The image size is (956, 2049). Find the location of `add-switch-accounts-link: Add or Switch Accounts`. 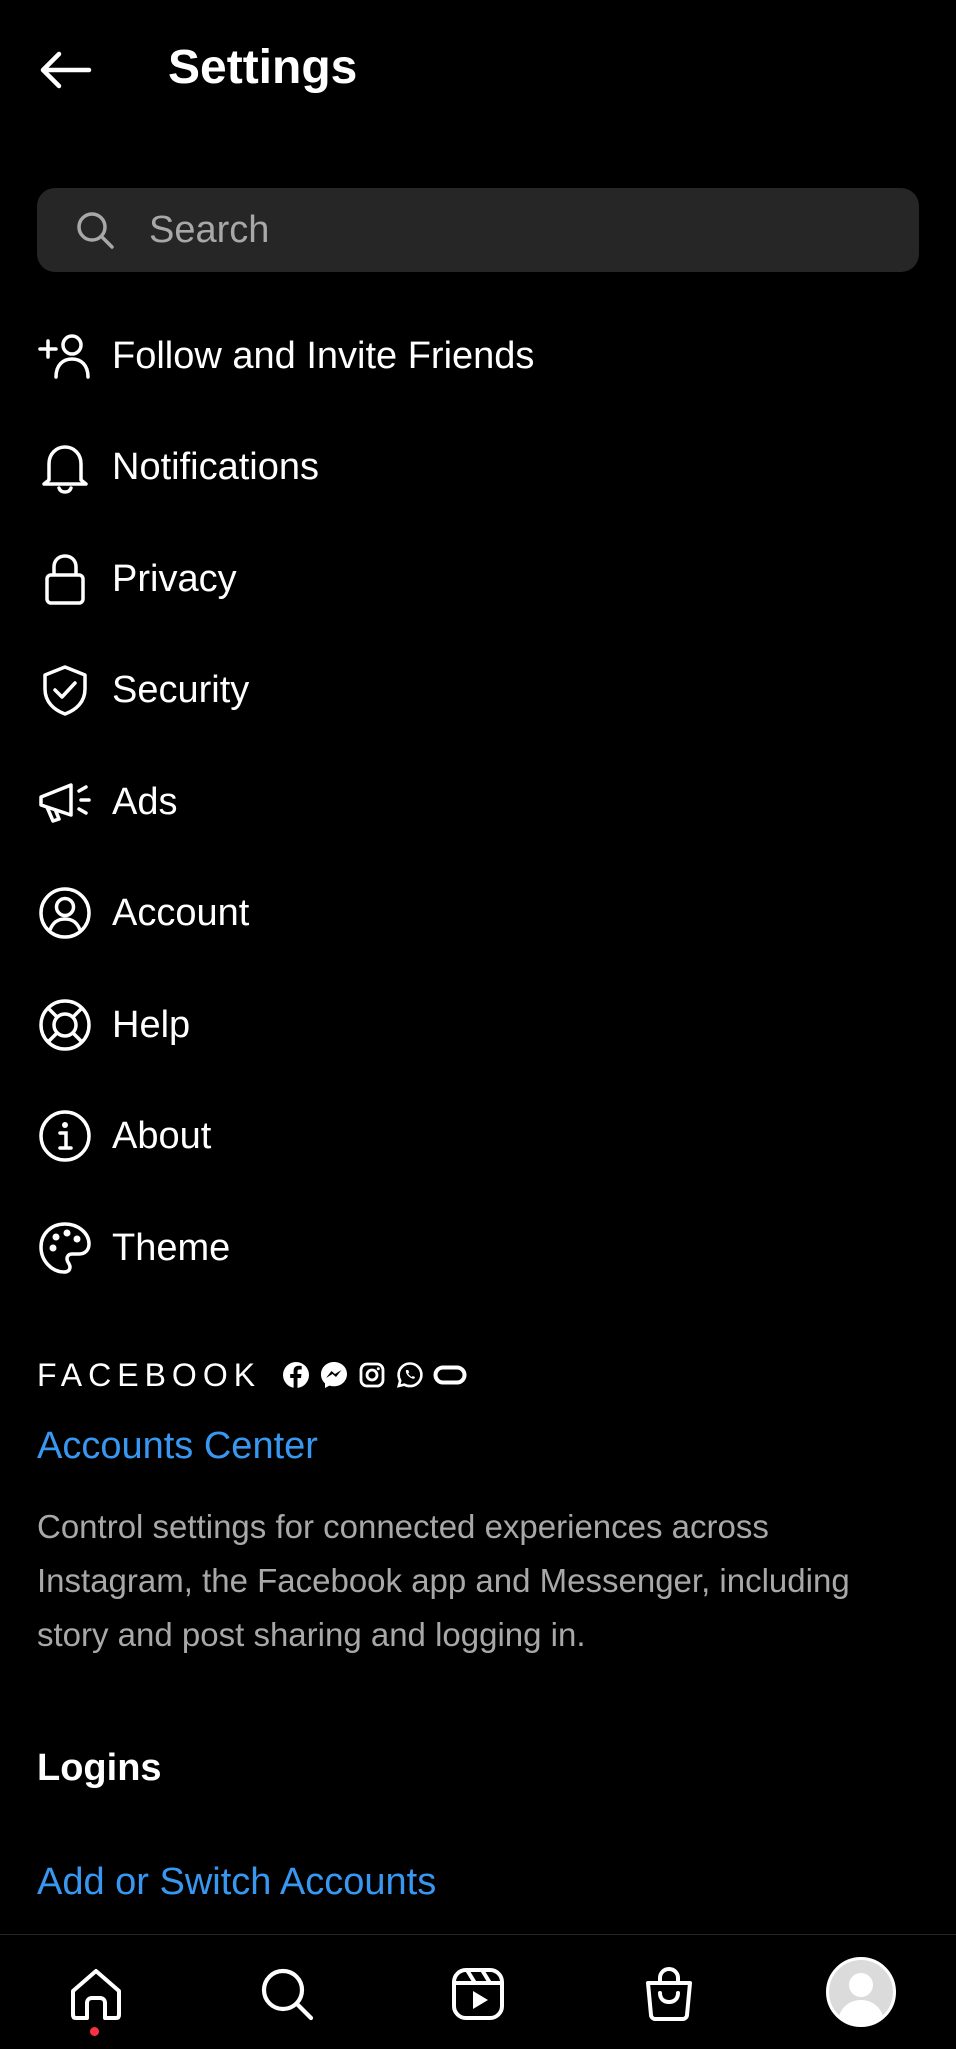

add-switch-accounts-link: Add or Switch Accounts is located at coordinates (236, 1882).